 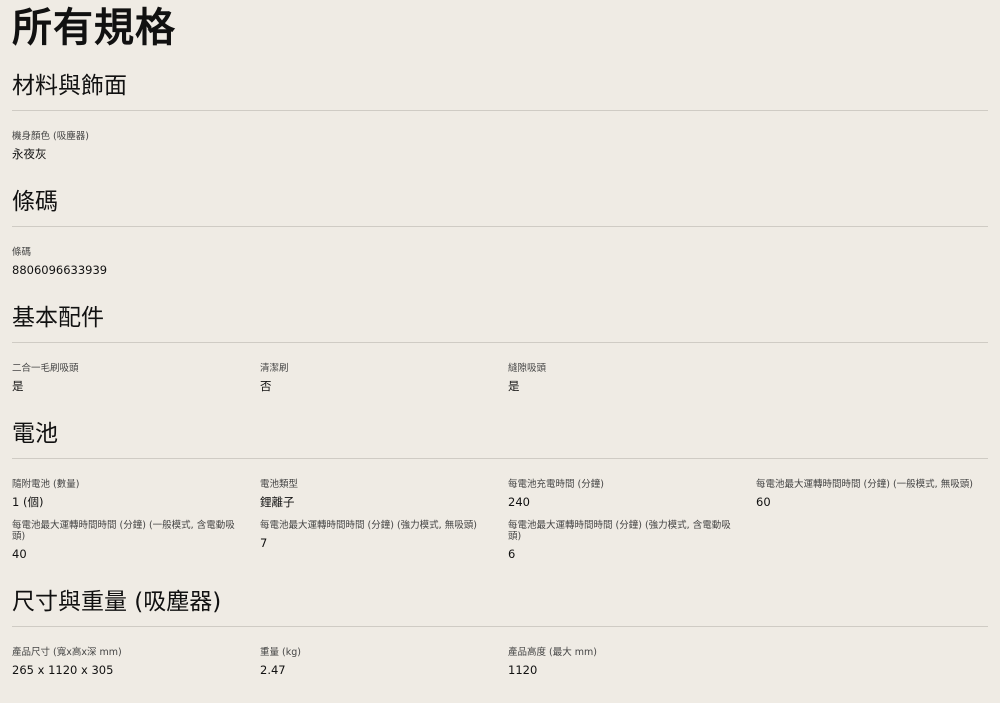 What do you see at coordinates (50, 136) in the screenshot?
I see `spec-label: 機身顏色 (吸塵器)` at bounding box center [50, 136].